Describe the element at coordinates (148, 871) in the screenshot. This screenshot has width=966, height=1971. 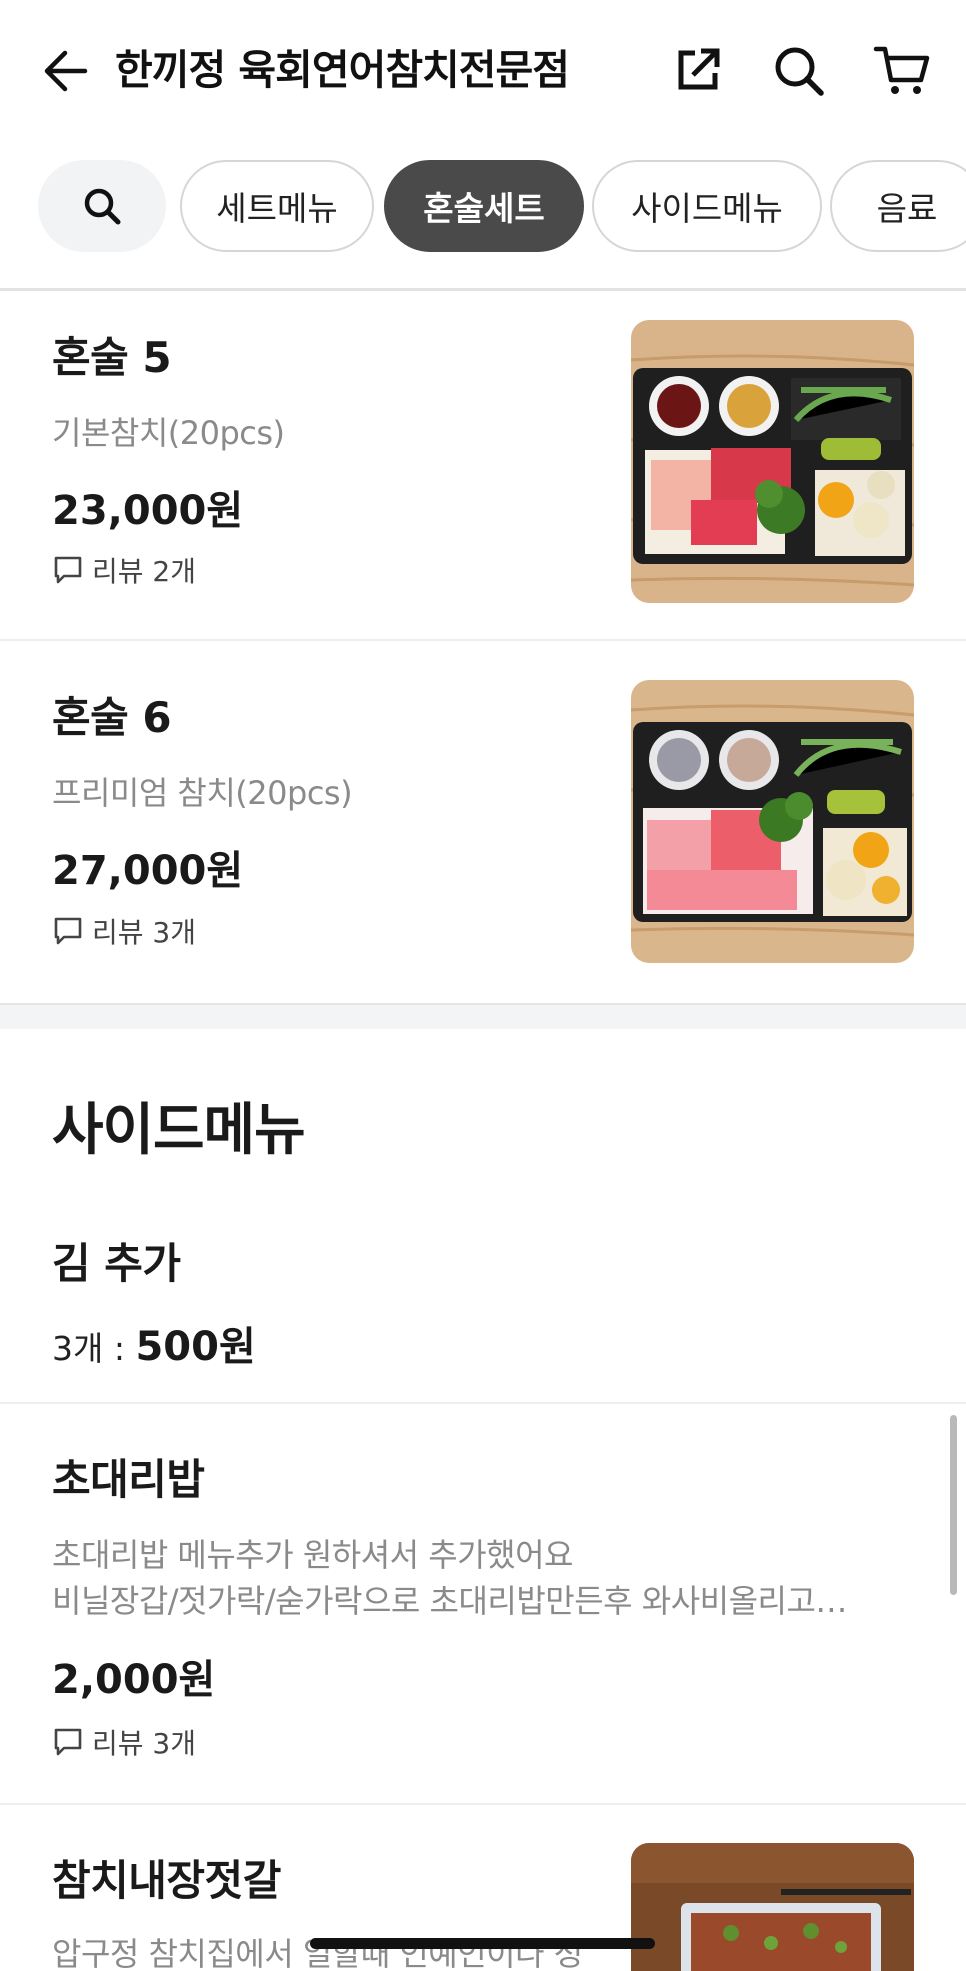
I see `item-price: 27,000원` at that location.